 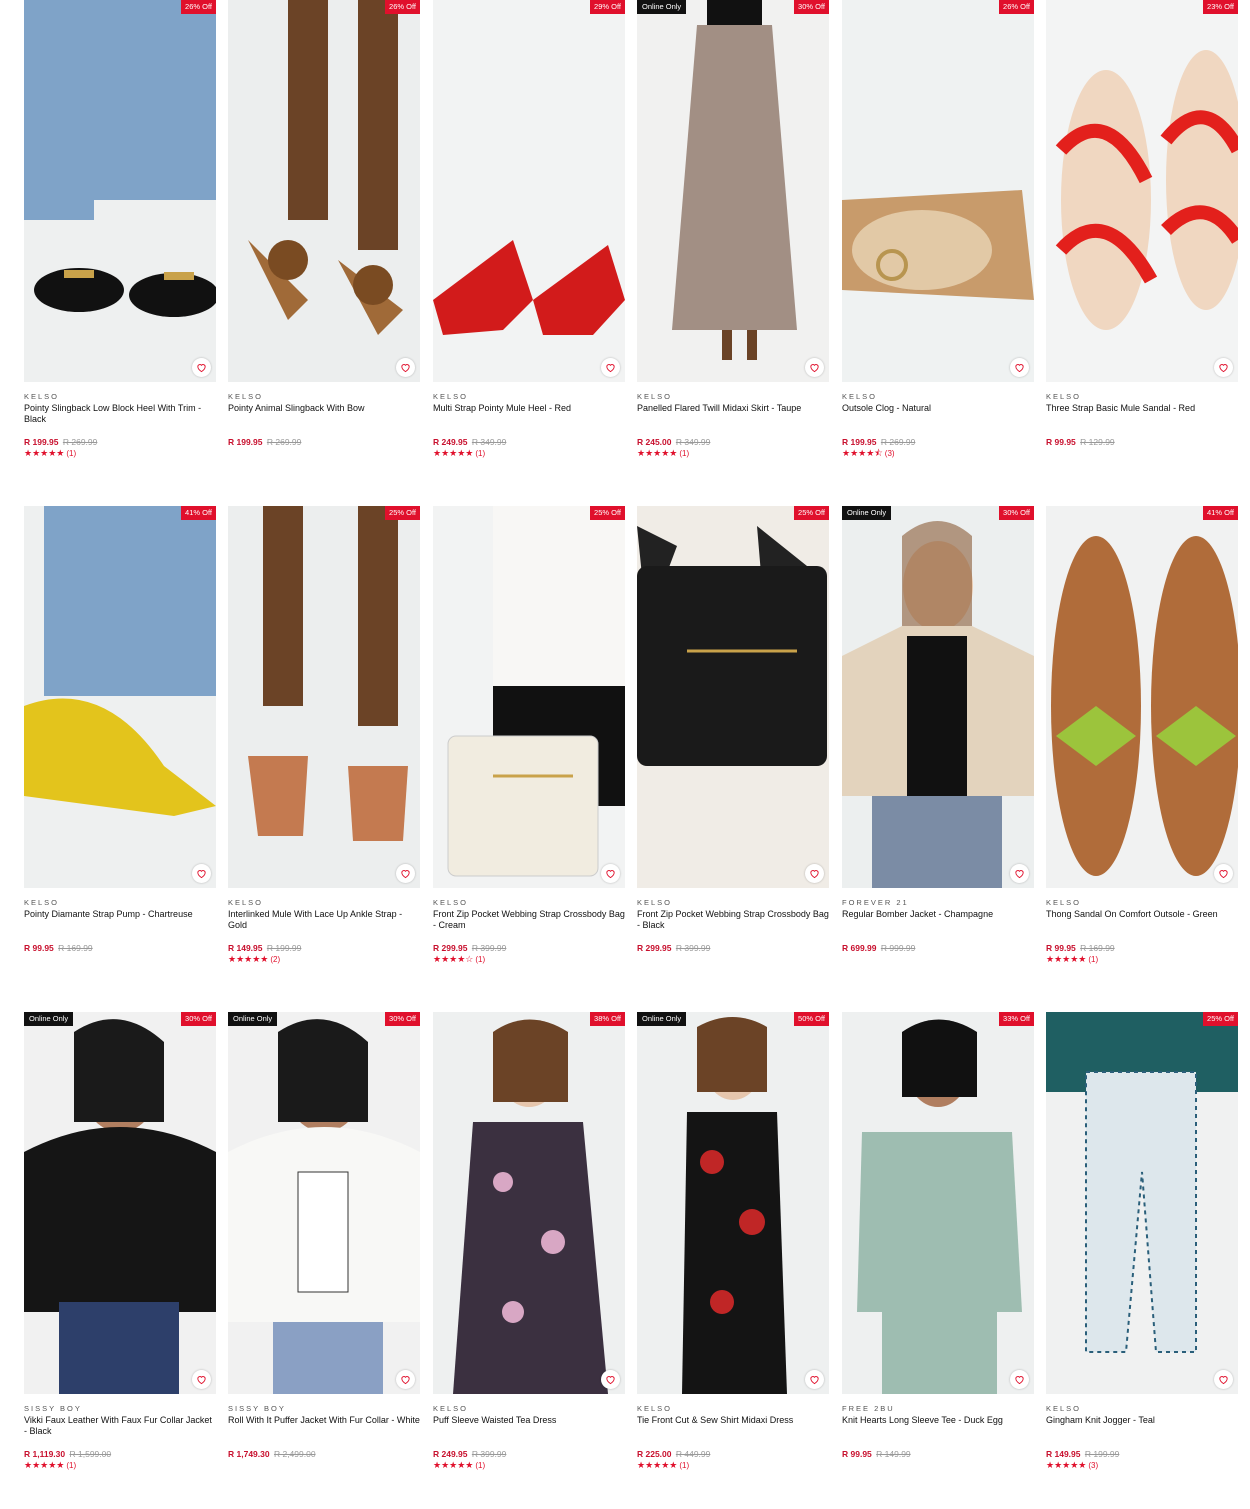 I want to click on sale-price: R 225.00, so click(x=654, y=1454).